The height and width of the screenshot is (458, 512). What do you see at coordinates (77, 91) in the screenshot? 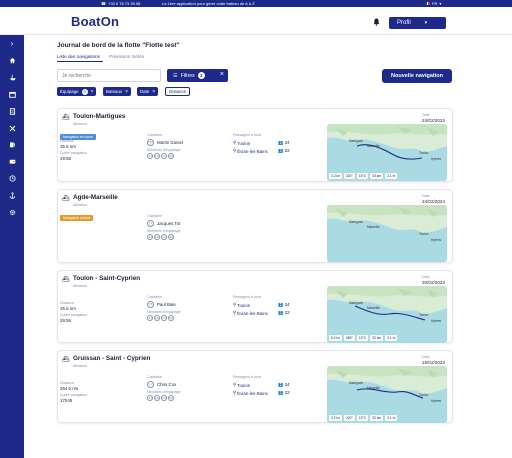
I see `filter-chip-crew: Équipage 3 ×` at bounding box center [77, 91].